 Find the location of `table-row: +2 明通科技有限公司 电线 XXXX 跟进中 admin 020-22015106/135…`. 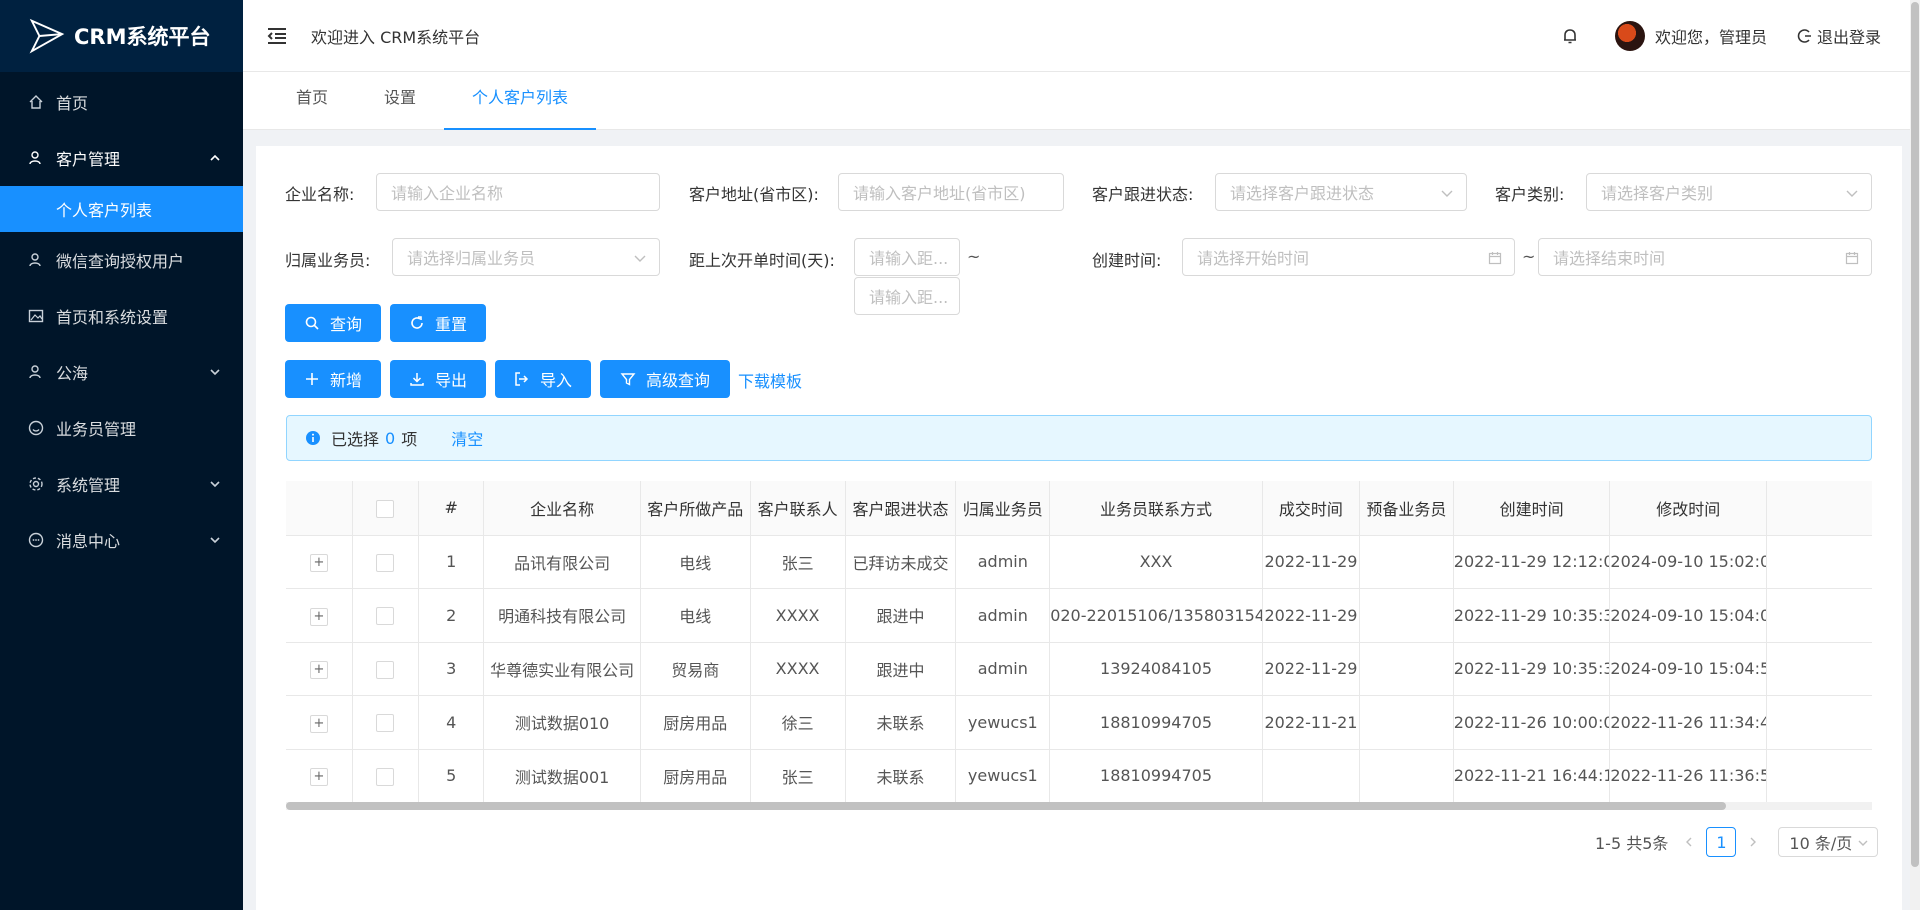

table-row: +2 明通科技有限公司 电线 XXXX 跟进中 admin 020-22015106/135… is located at coordinates (1079, 615).